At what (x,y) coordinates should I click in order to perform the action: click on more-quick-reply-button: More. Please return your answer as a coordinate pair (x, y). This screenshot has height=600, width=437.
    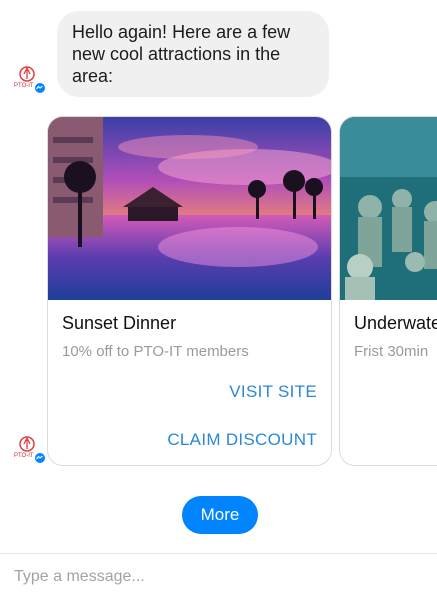
    Looking at the image, I should click on (220, 515).